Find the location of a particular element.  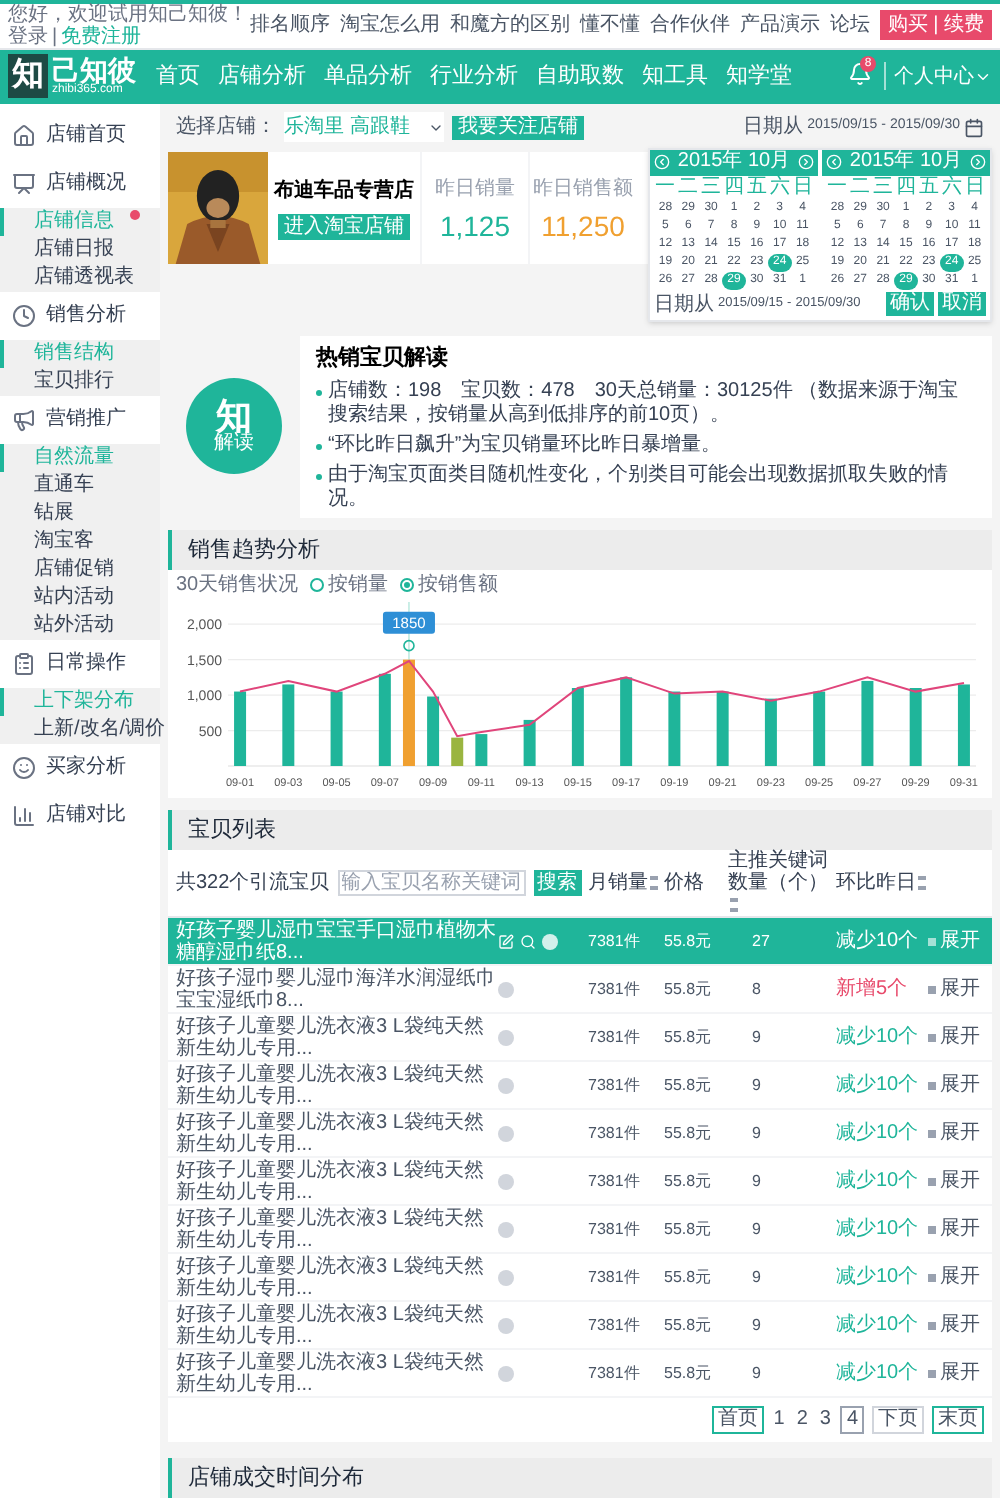

sidebar-item: 营销推广 is located at coordinates (80, 419).